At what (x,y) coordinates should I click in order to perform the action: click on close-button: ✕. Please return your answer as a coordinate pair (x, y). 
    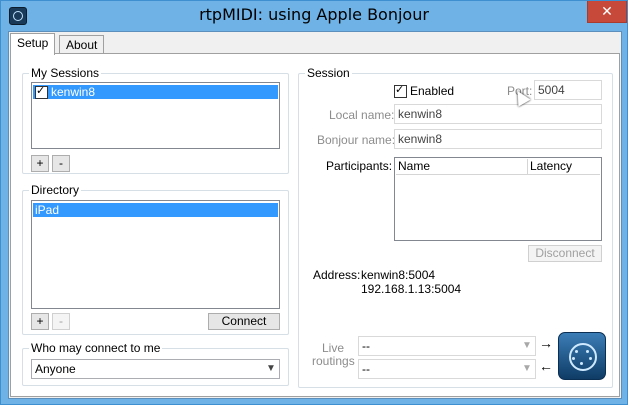
    Looking at the image, I should click on (607, 12).